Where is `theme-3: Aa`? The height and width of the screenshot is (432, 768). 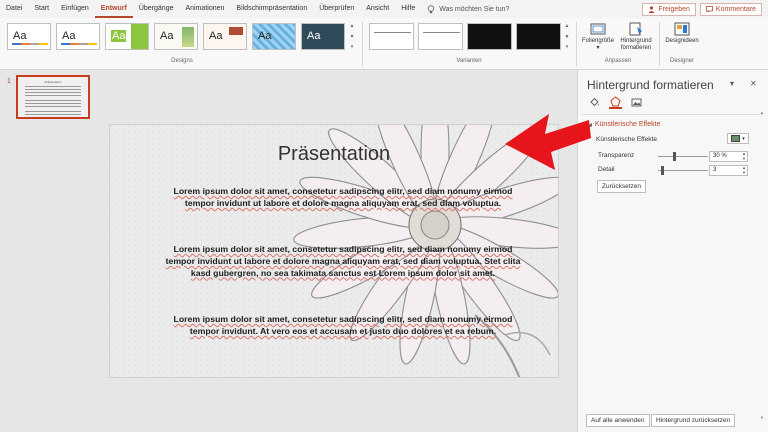
theme-3: Aa is located at coordinates (127, 36).